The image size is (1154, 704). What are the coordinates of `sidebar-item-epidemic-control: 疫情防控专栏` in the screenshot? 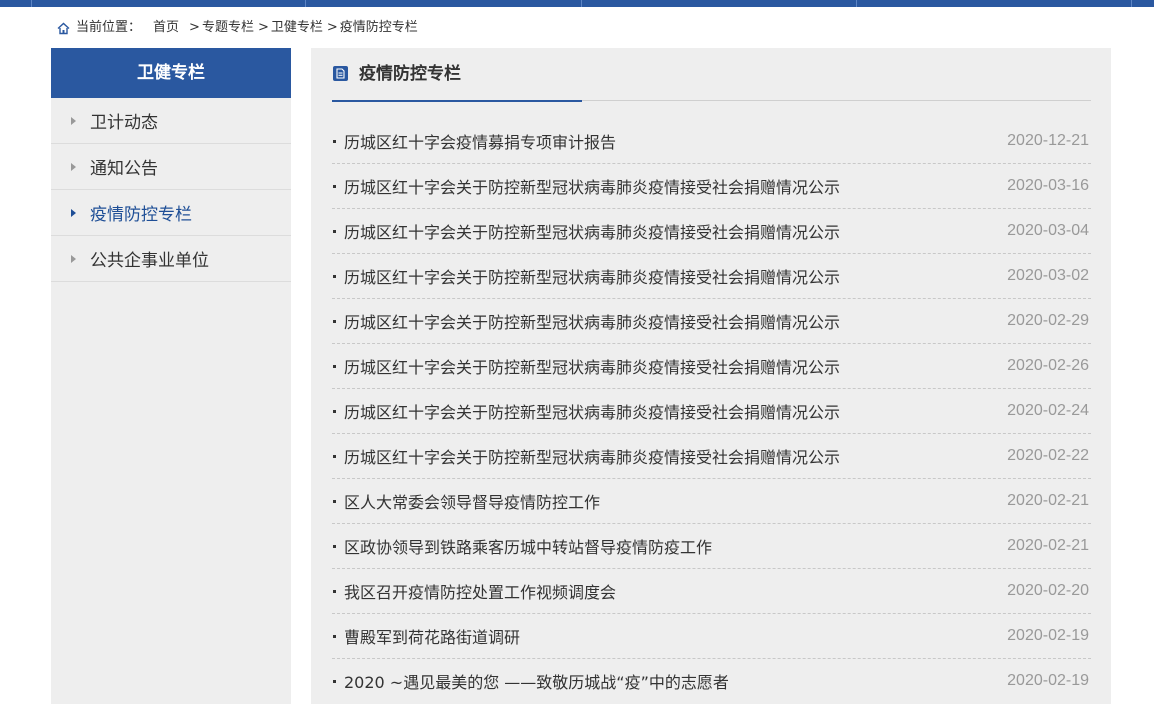 It's located at (171, 213).